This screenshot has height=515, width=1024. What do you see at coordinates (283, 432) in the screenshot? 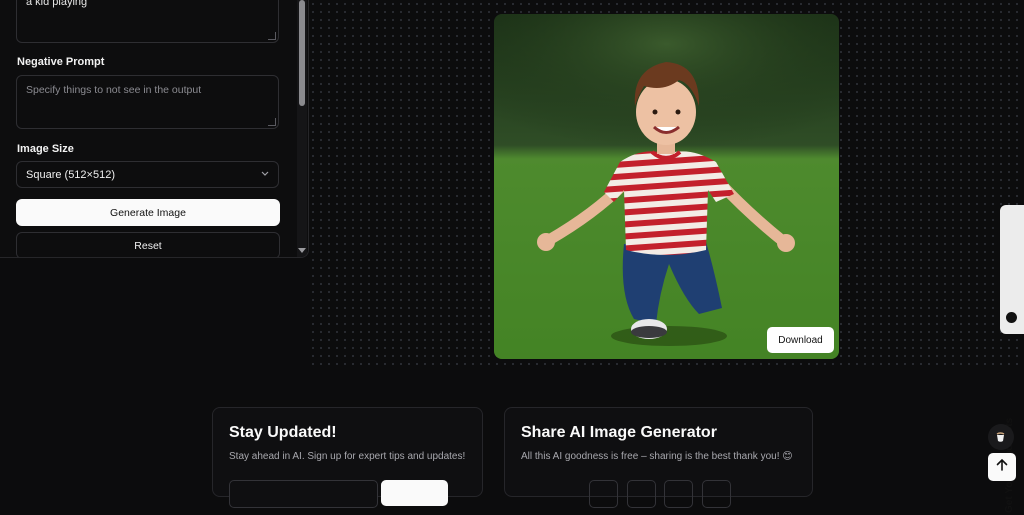
I see `newsletter-title: Stay Updated!` at bounding box center [283, 432].